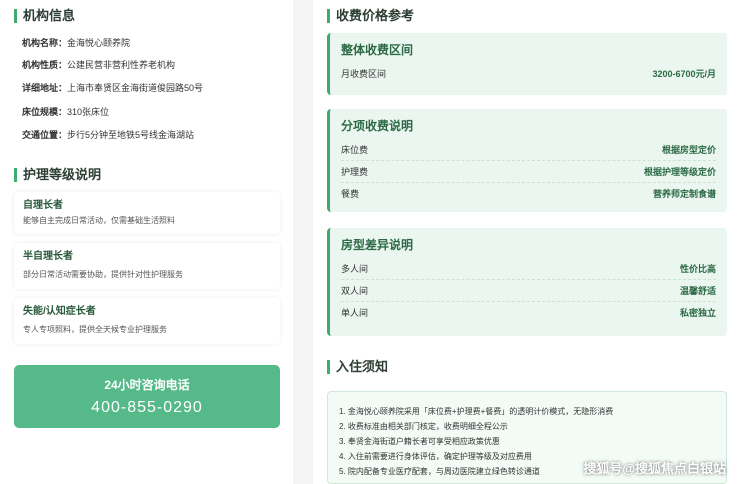 Image resolution: width=740 pixels, height=484 pixels. What do you see at coordinates (364, 74) in the screenshot?
I see `row-key: 月收费区间` at bounding box center [364, 74].